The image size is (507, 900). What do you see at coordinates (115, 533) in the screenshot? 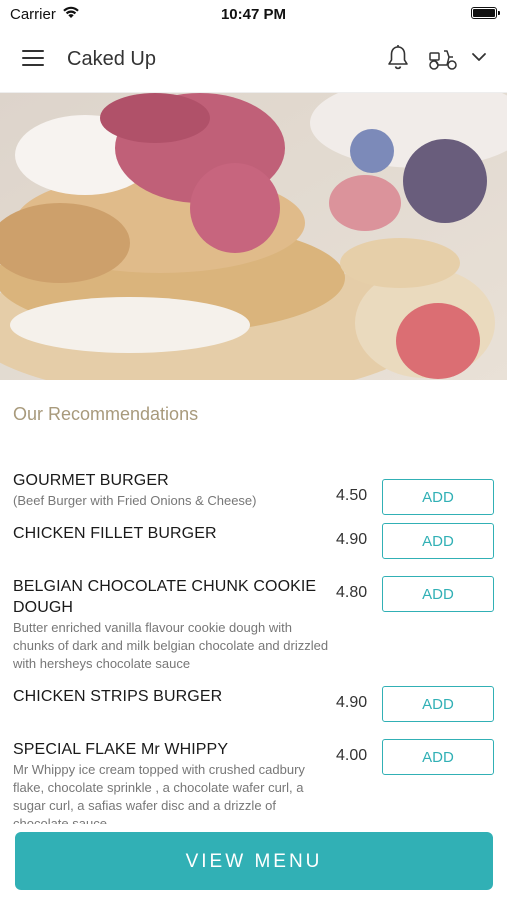
I see `item-name: CHICKEN FILLET BURGER` at bounding box center [115, 533].